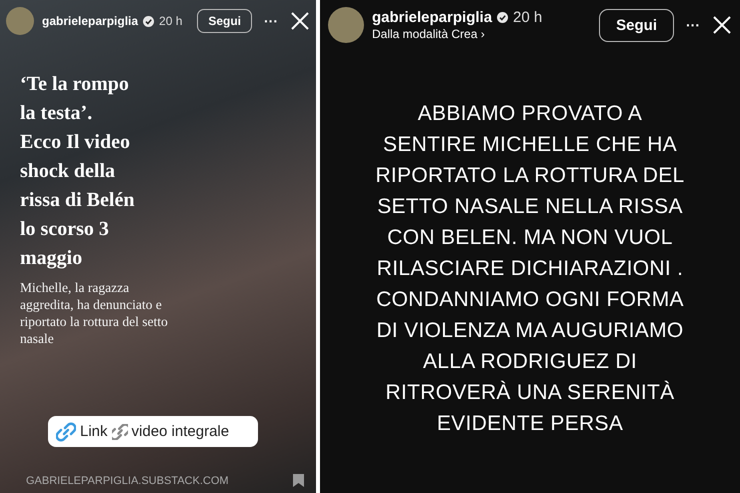  I want to click on bookmark-icon, so click(298, 480).